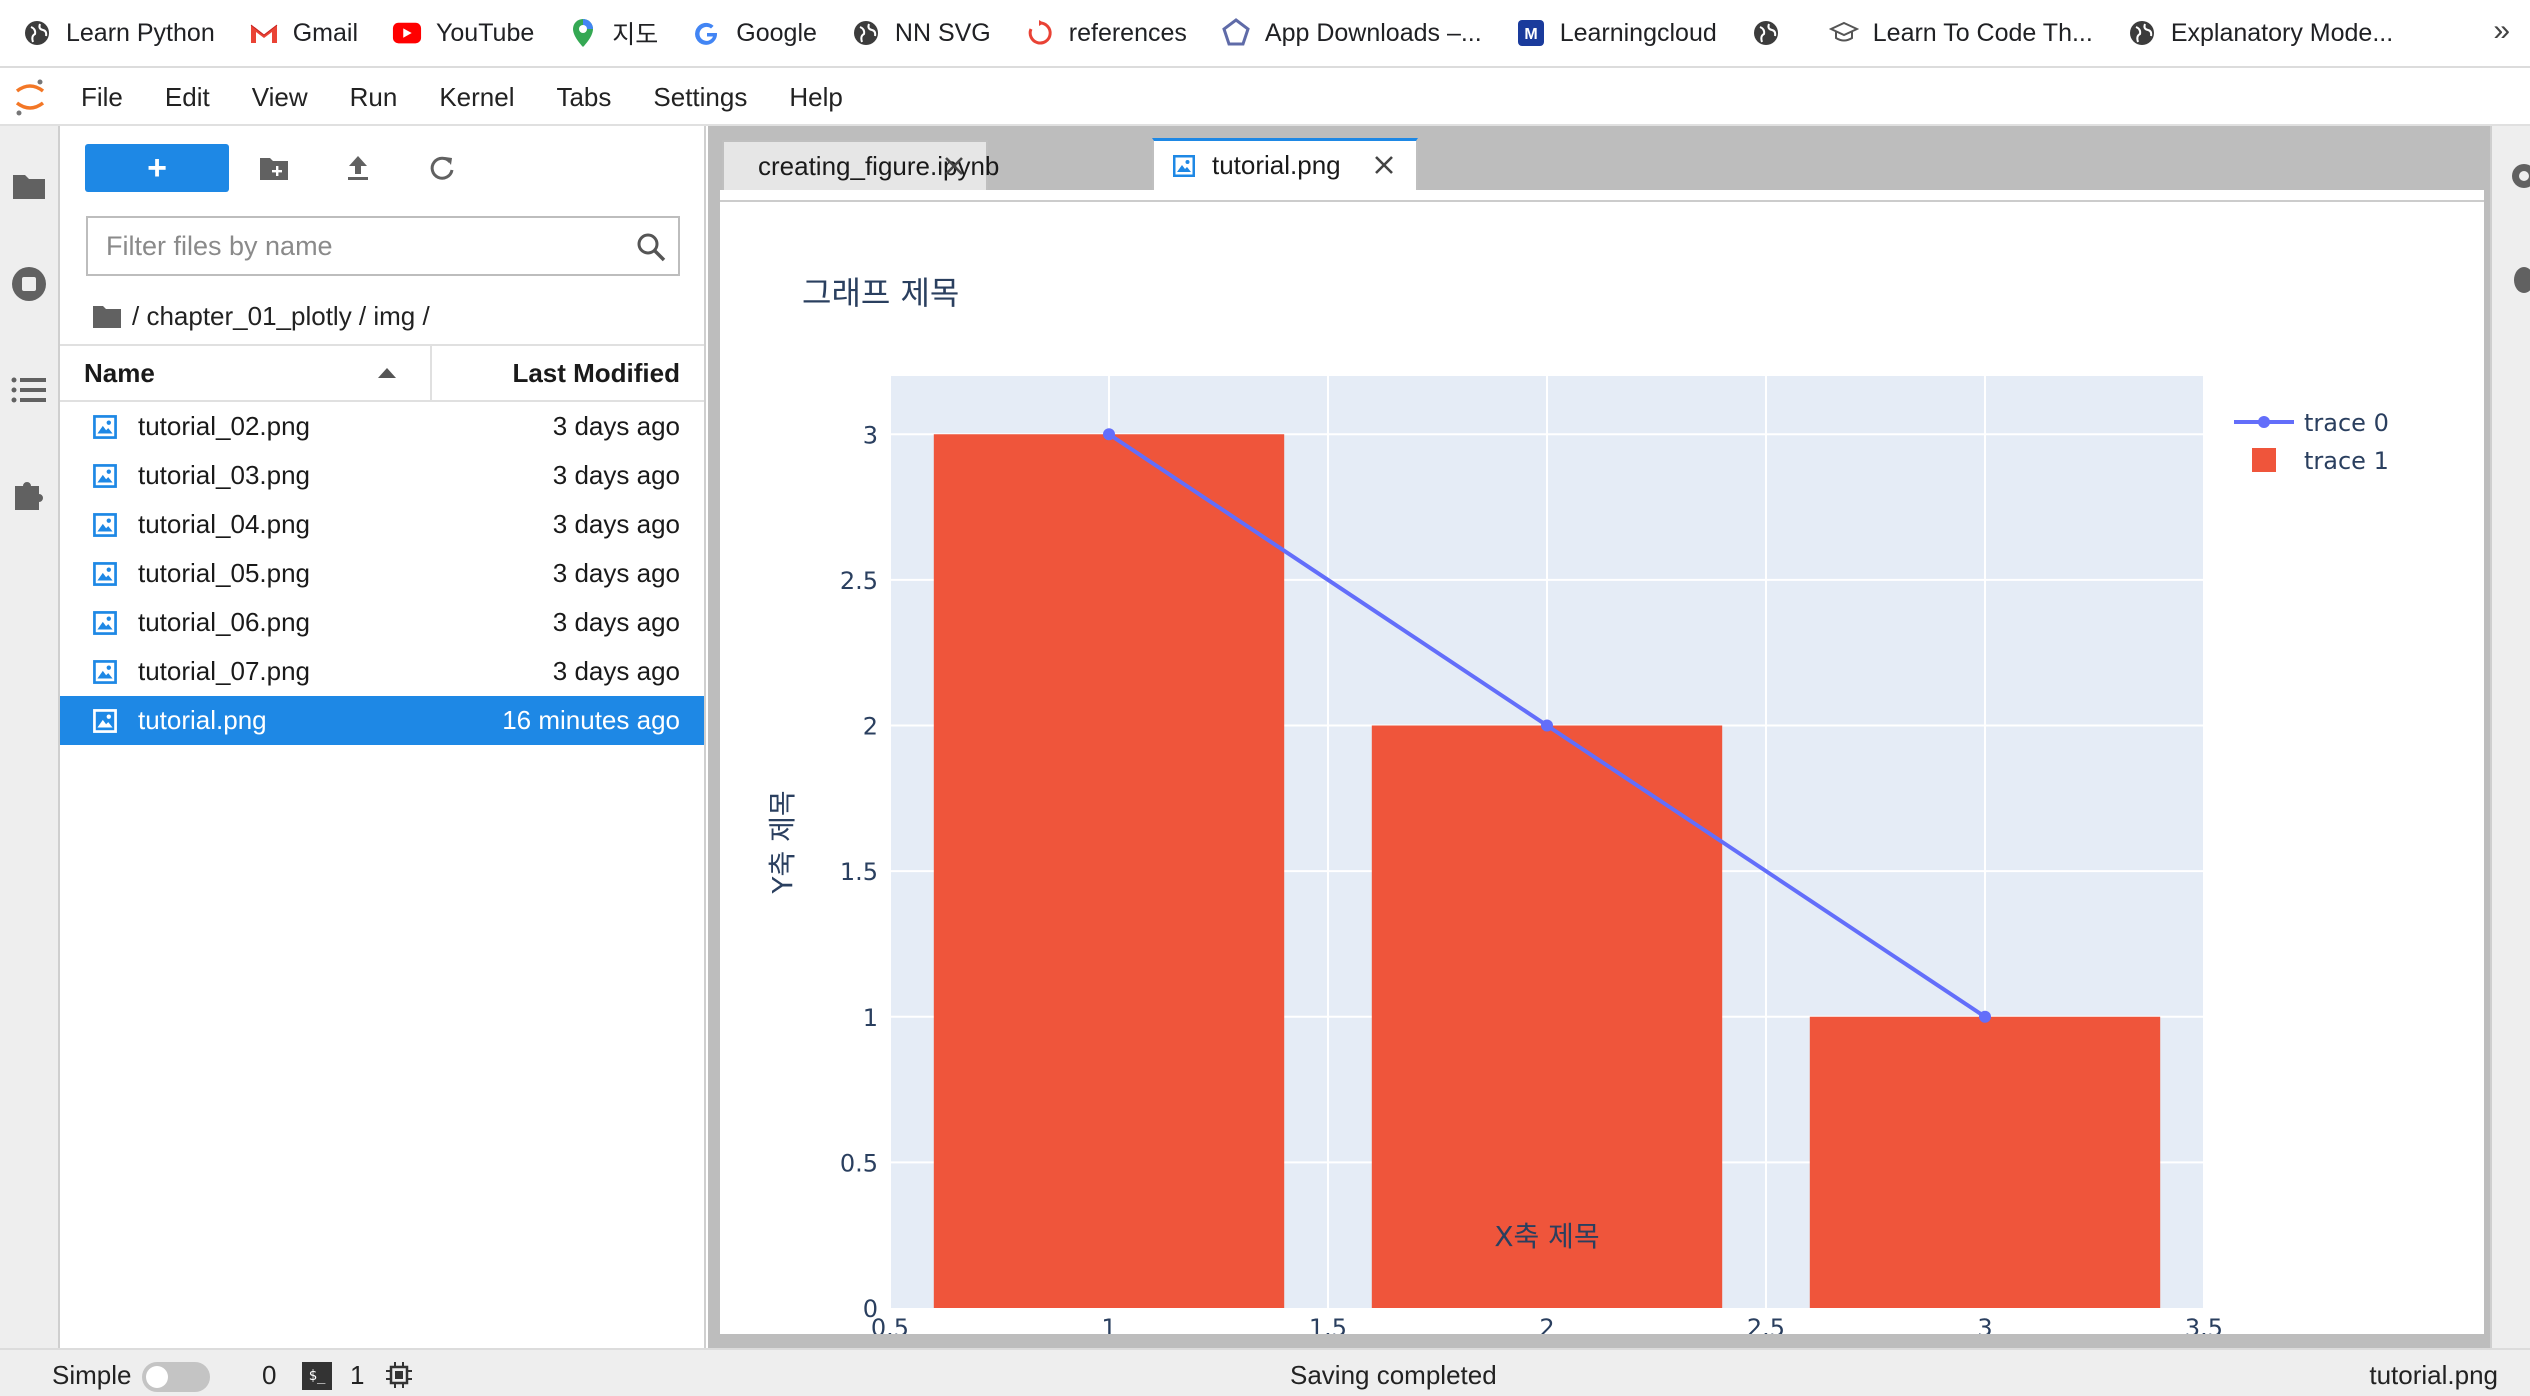 The height and width of the screenshot is (1396, 2530). What do you see at coordinates (274, 168) in the screenshot?
I see `new-folder-icon` at bounding box center [274, 168].